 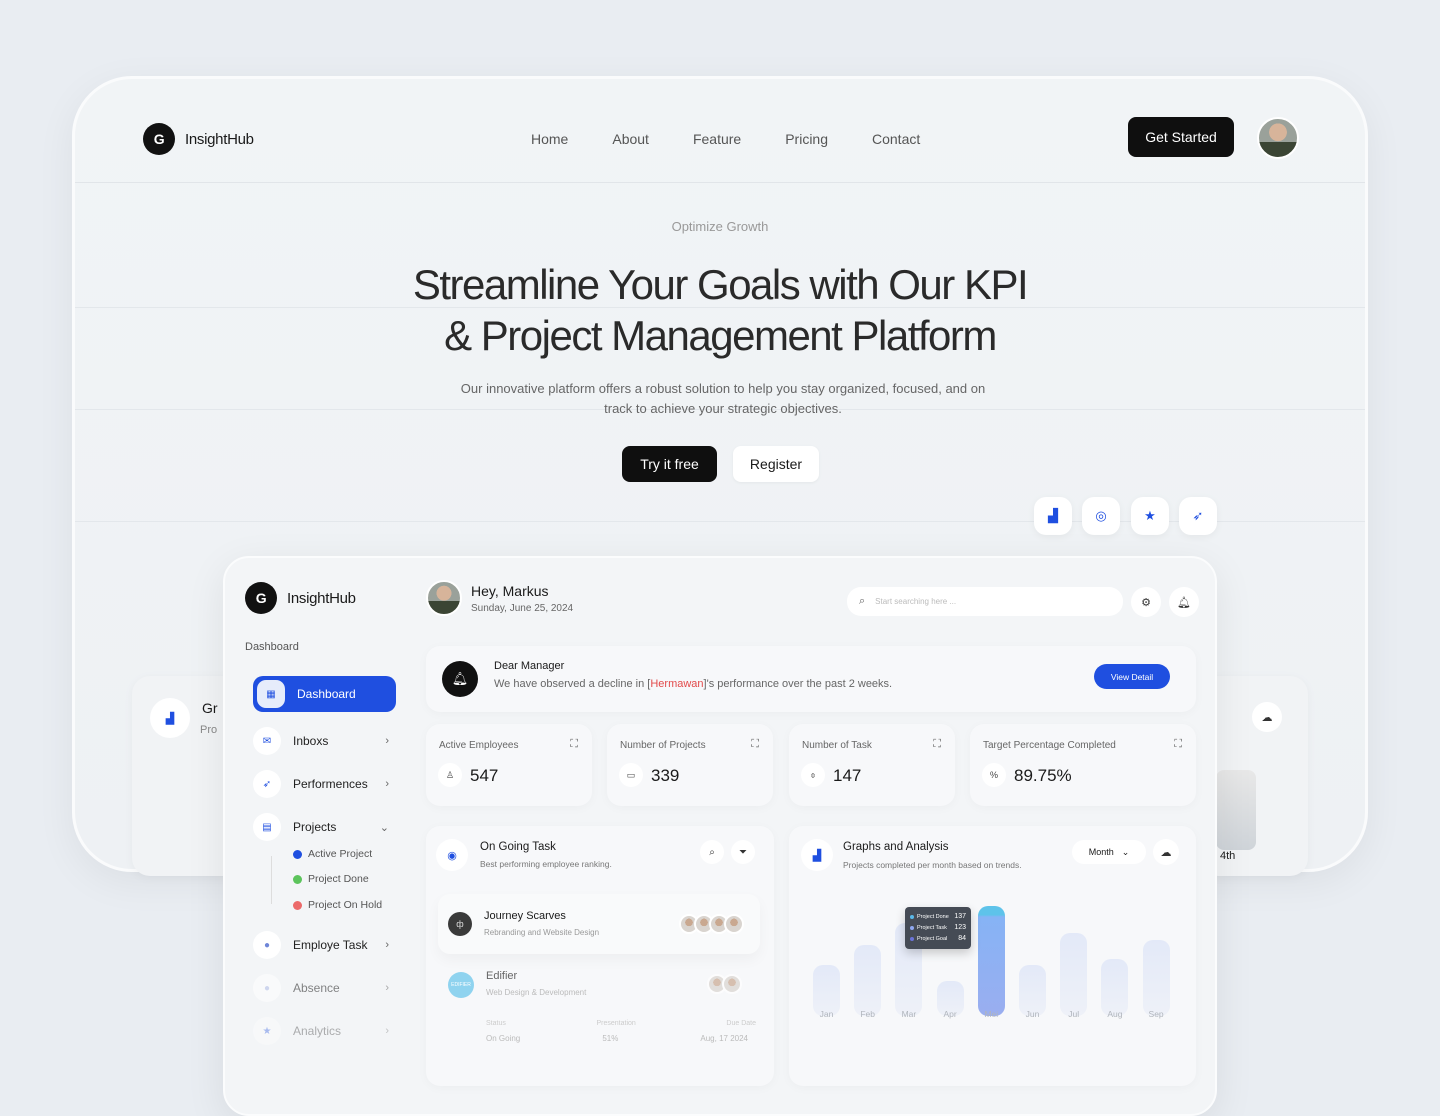 What do you see at coordinates (324, 694) in the screenshot?
I see `sidebar-item-dashboard: ▦ Dashboard` at bounding box center [324, 694].